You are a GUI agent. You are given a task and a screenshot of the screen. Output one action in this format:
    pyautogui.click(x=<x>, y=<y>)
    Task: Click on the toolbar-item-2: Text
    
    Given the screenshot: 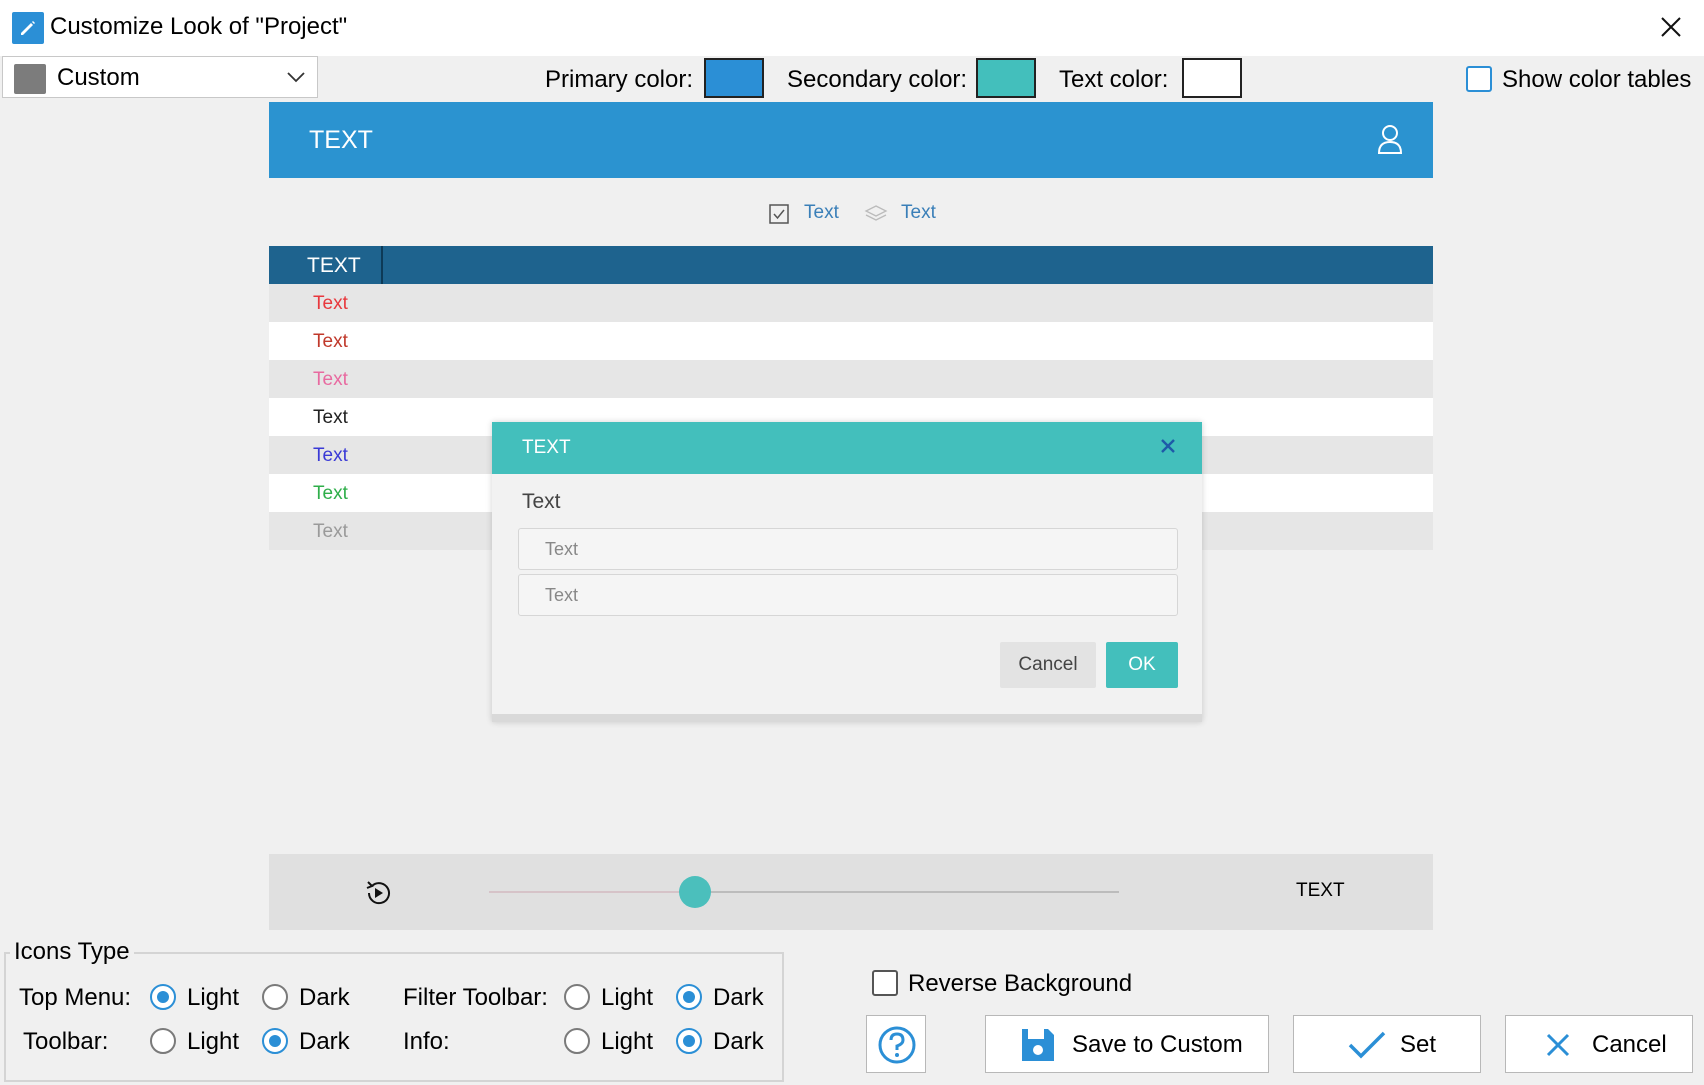 What is the action you would take?
    pyautogui.click(x=918, y=213)
    